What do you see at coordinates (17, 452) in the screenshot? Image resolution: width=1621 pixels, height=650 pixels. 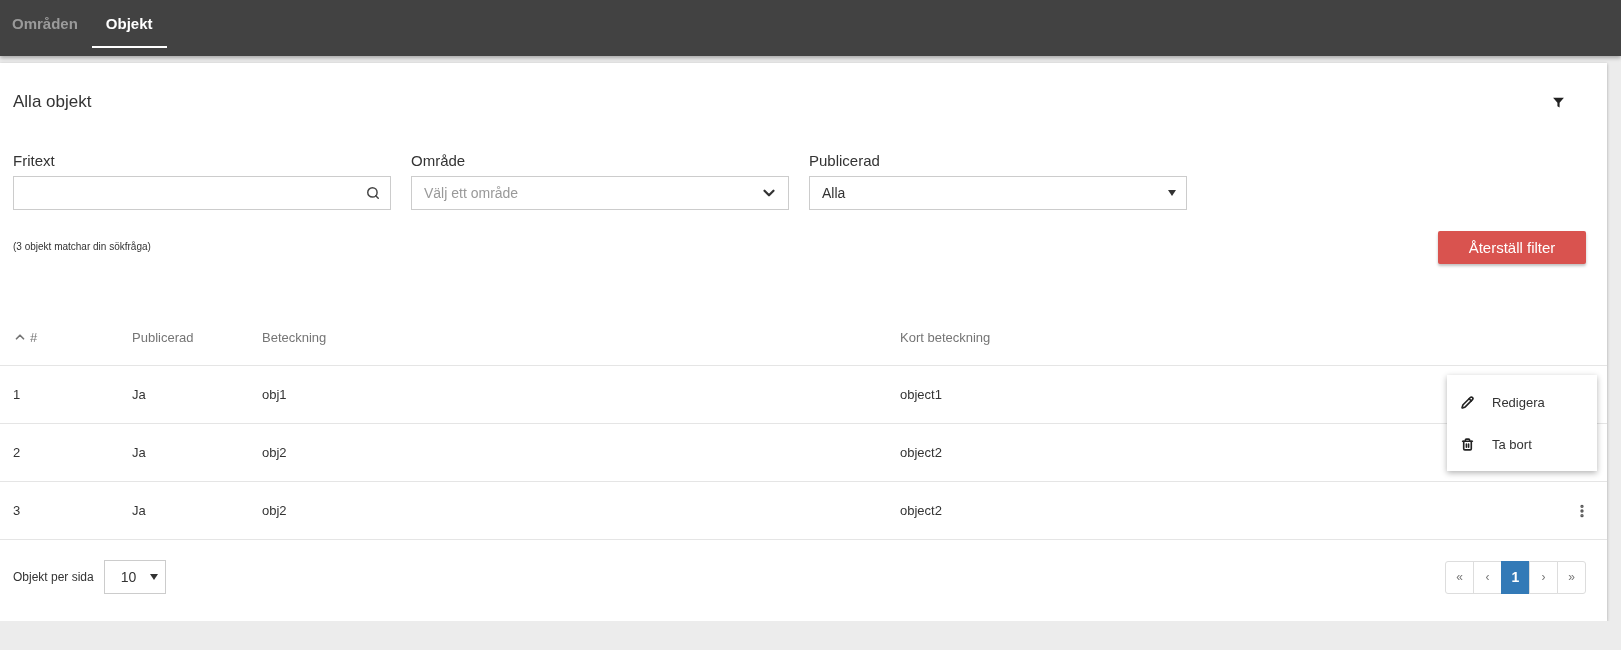 I see `table-cell-text: 2` at bounding box center [17, 452].